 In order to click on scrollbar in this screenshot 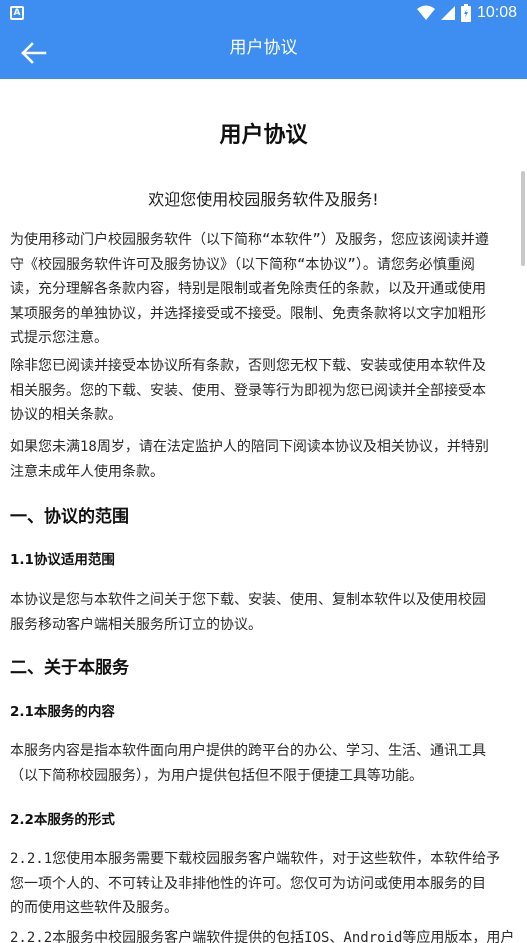, I will do `click(523, 218)`.